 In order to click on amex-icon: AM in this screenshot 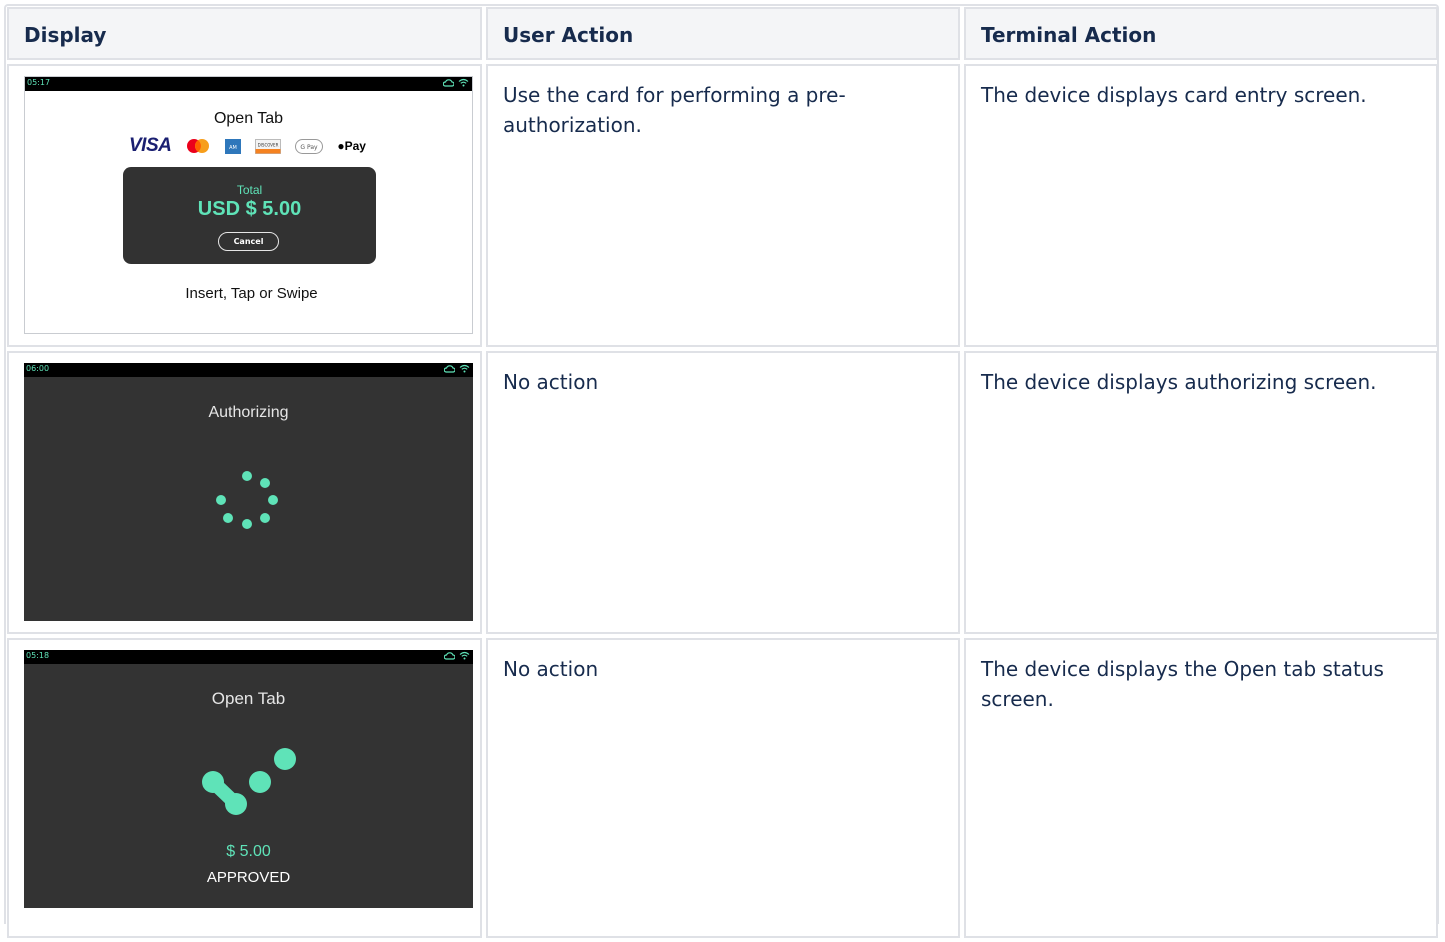, I will do `click(233, 146)`.